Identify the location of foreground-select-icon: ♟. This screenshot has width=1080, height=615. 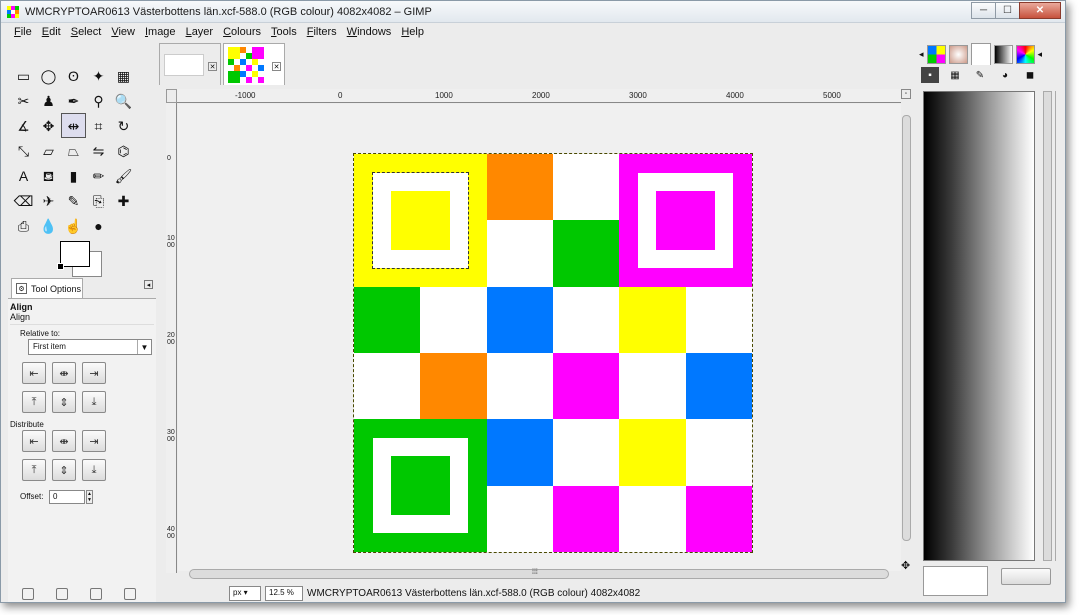
(48, 100).